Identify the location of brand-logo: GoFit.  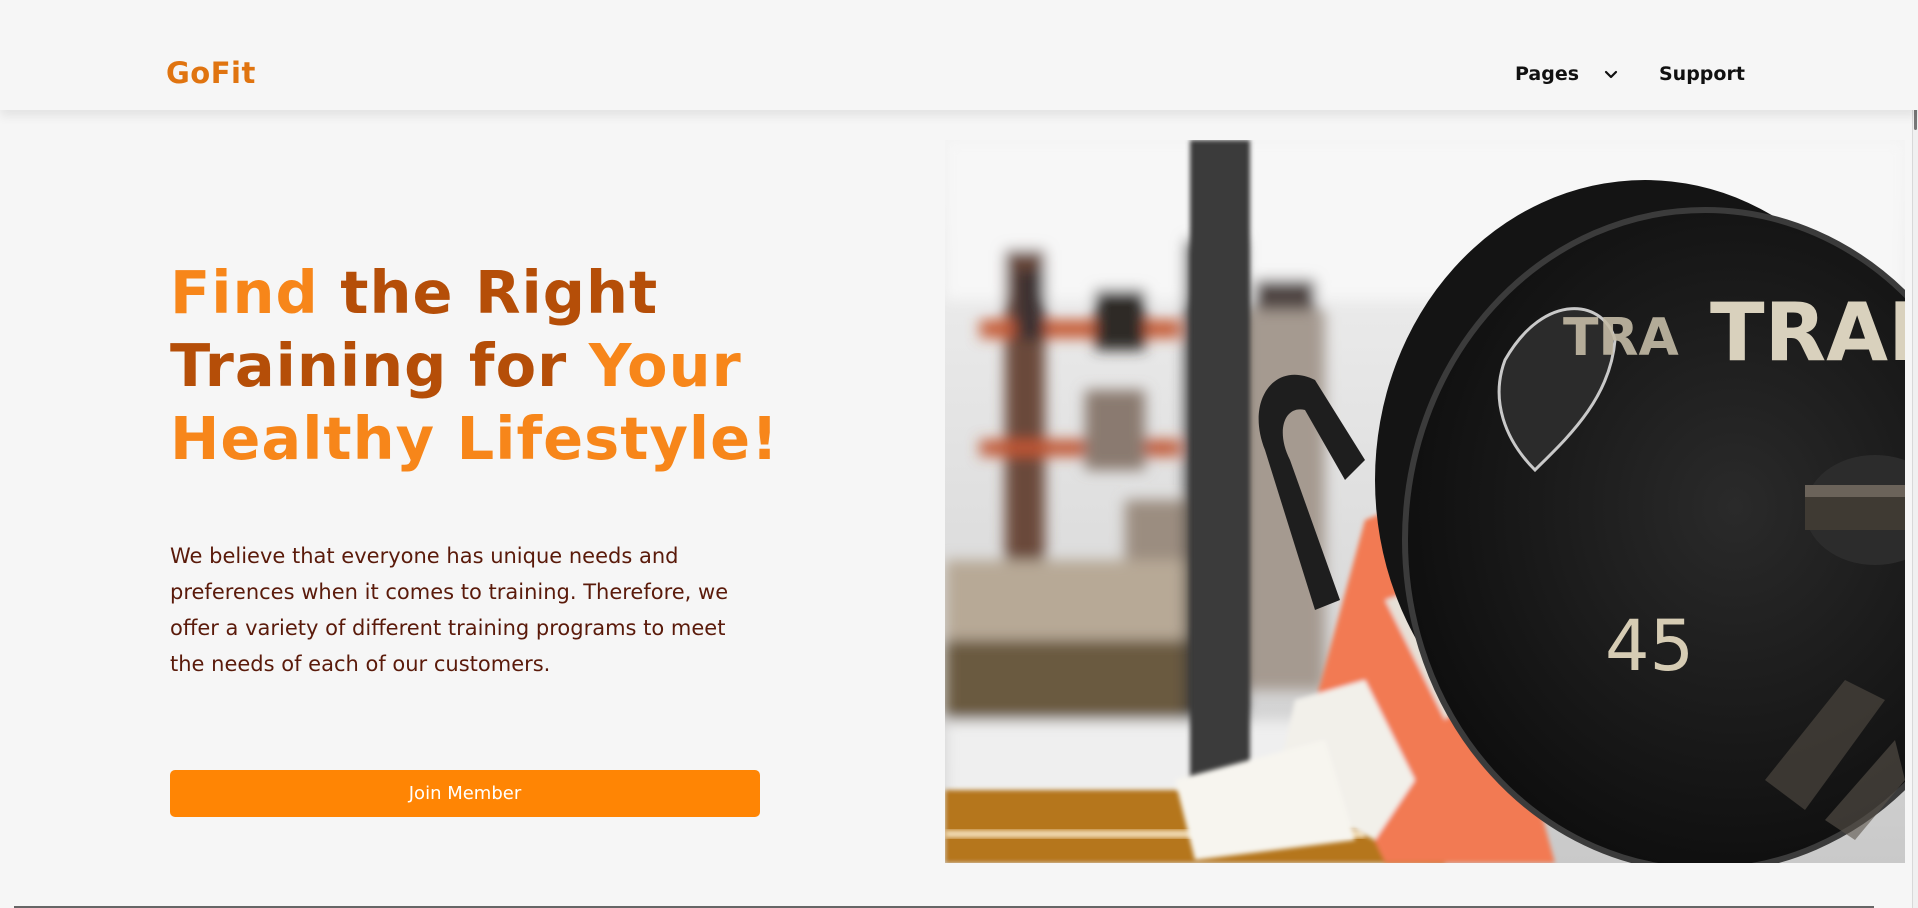
(211, 73).